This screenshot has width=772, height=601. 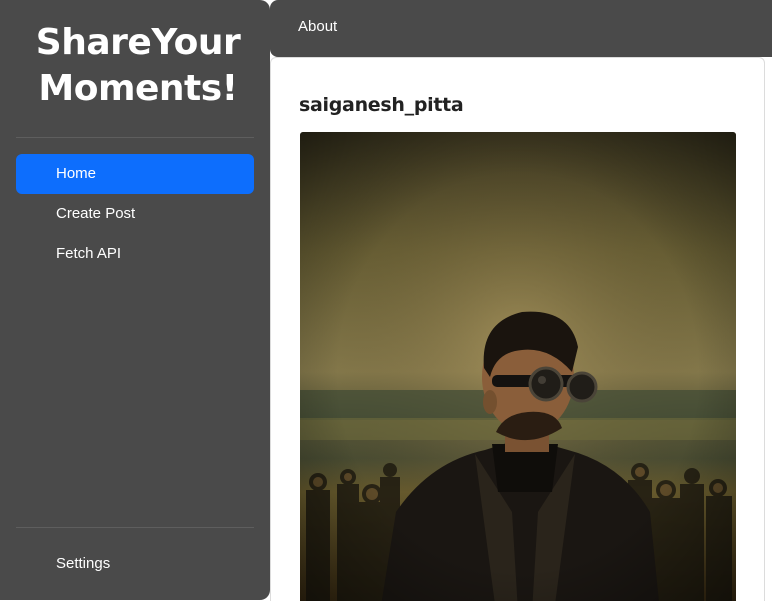 I want to click on brand-logo: ShareYour Moments!, so click(x=138, y=66).